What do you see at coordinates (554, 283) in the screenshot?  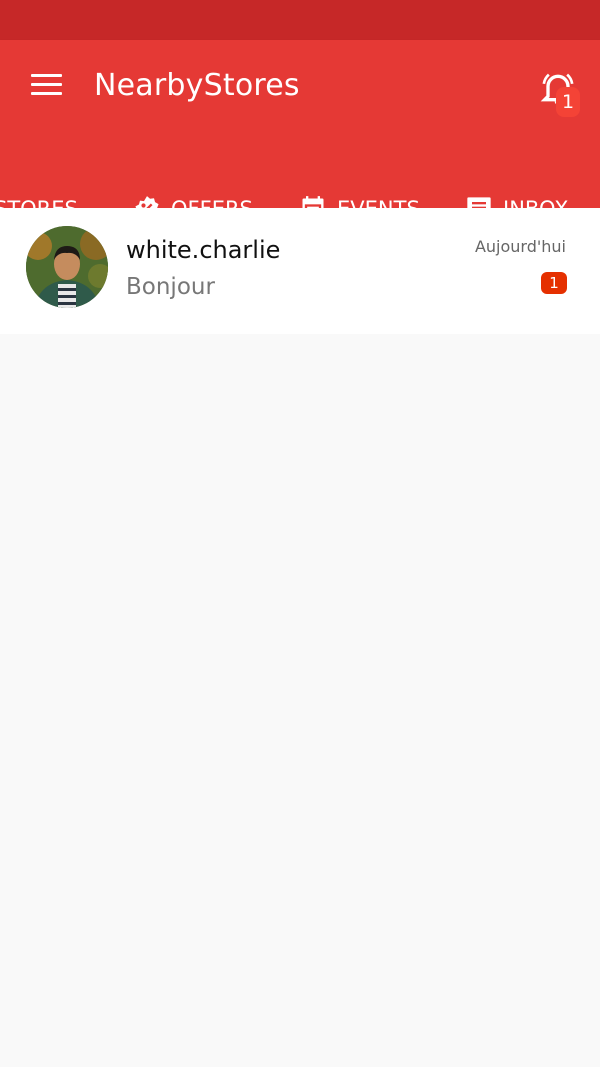 I see `unread-count-badge: 1` at bounding box center [554, 283].